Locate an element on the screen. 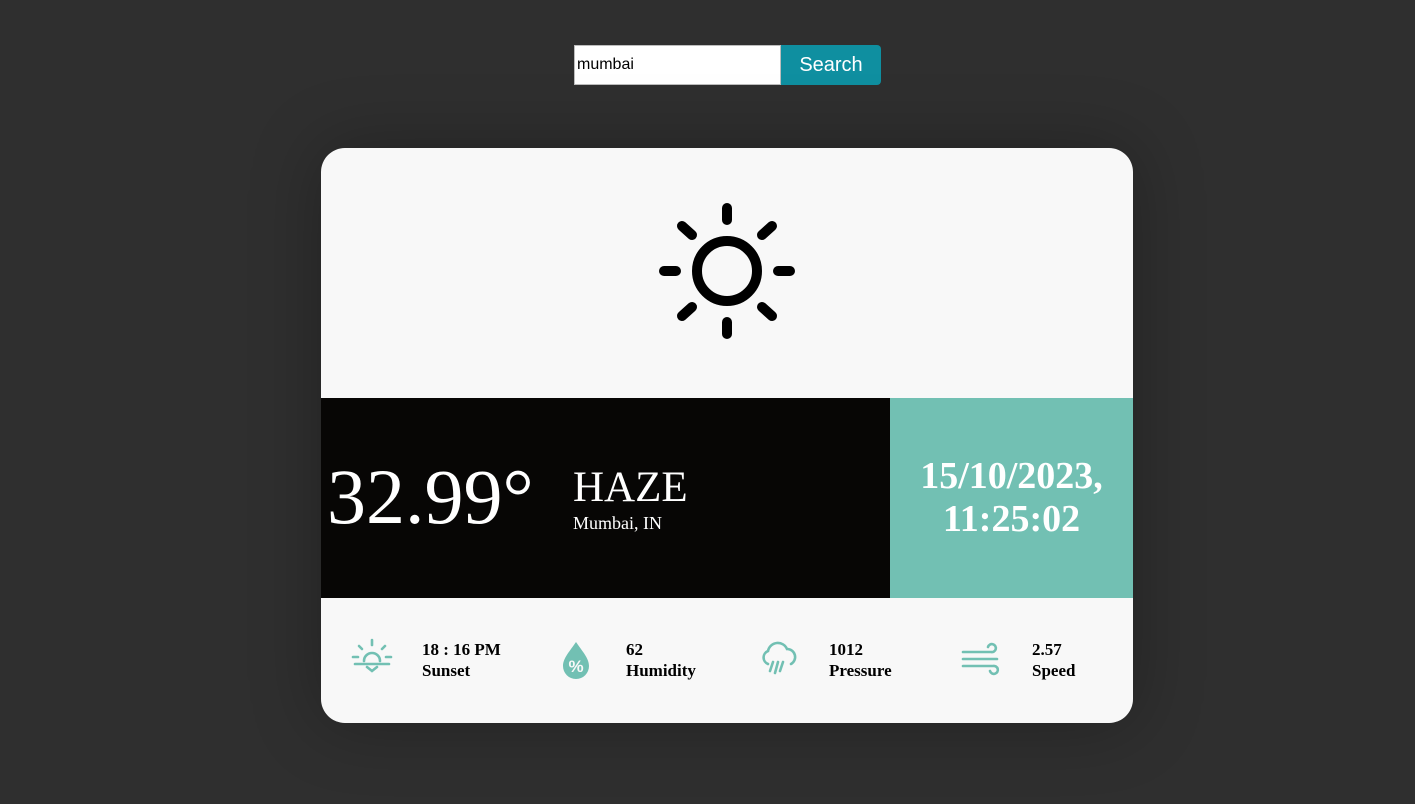 Image resolution: width=1415 pixels, height=804 pixels. wind-speed-value: 2.57 is located at coordinates (1047, 649).